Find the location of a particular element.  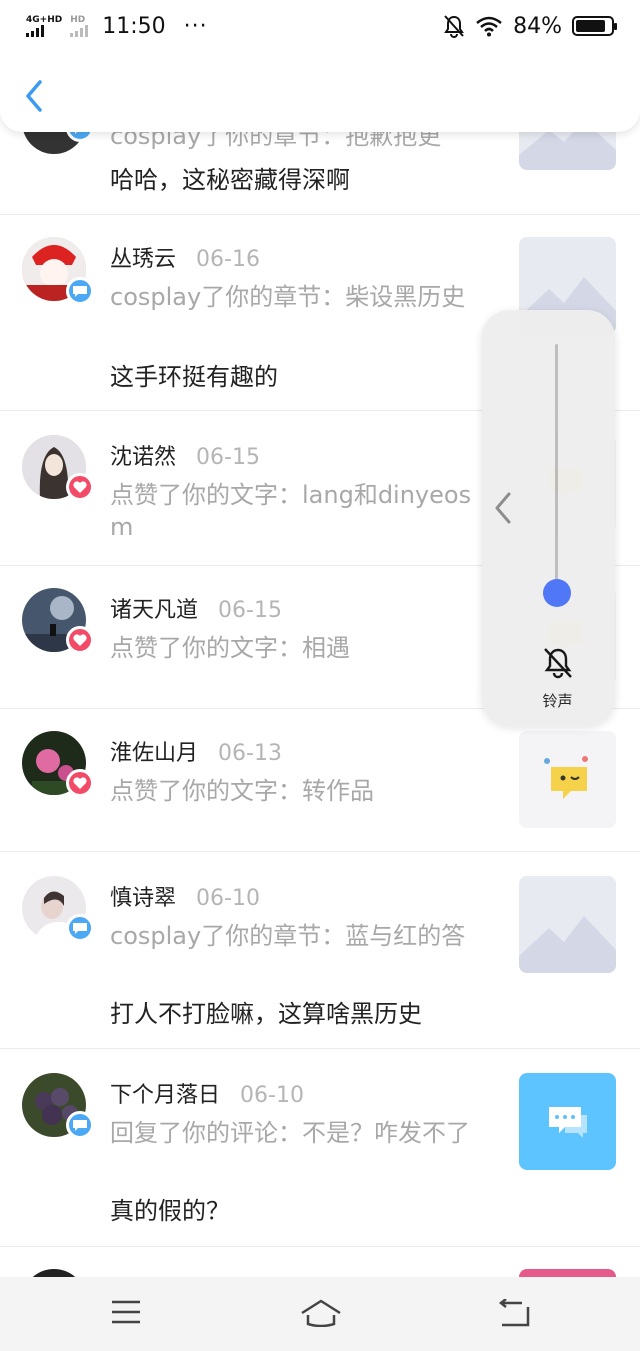

home-icon is located at coordinates (321, 1313).